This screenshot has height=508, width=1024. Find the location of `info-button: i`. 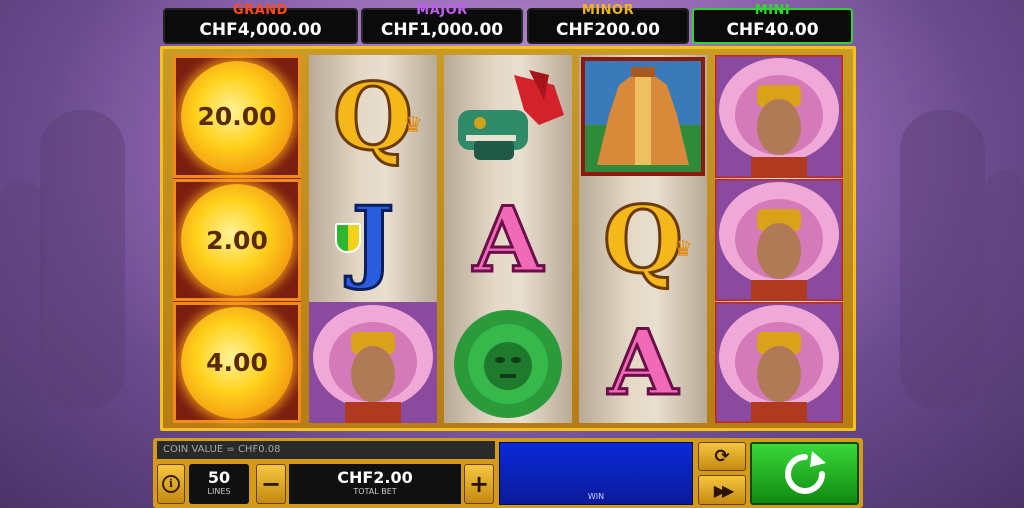

info-button: i is located at coordinates (171, 484).